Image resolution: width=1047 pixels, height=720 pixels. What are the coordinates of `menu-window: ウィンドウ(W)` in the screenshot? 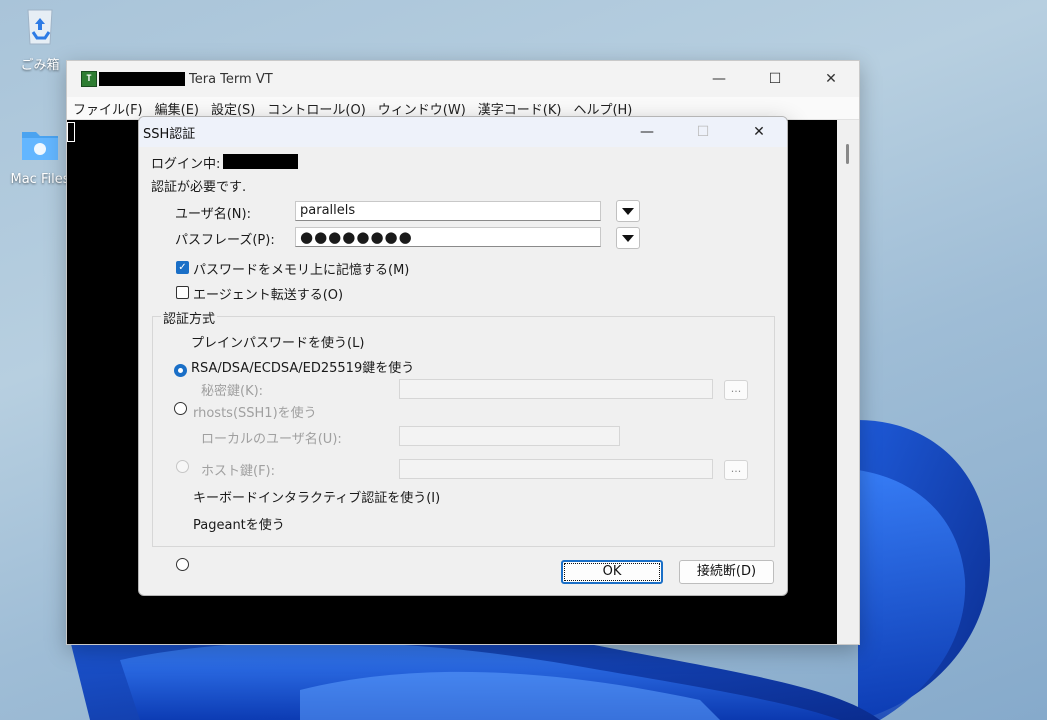 It's located at (422, 108).